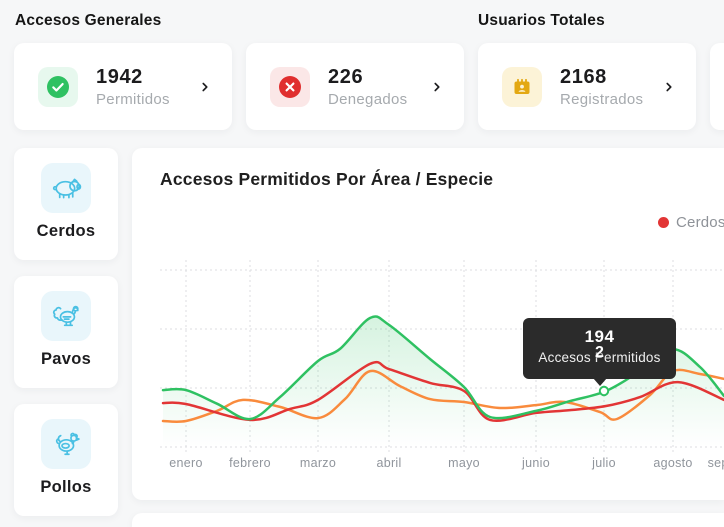  Describe the element at coordinates (535, 463) in the screenshot. I see `svg-text: junio` at that location.